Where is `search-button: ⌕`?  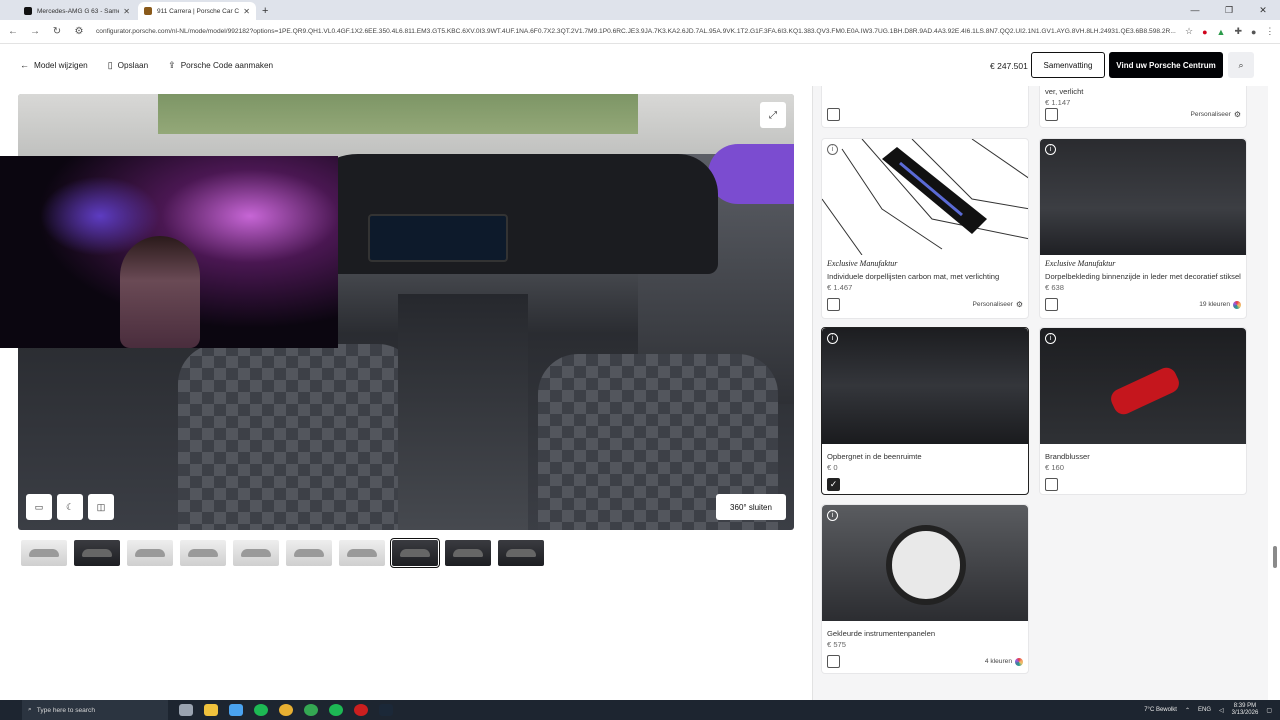 search-button: ⌕ is located at coordinates (1241, 65).